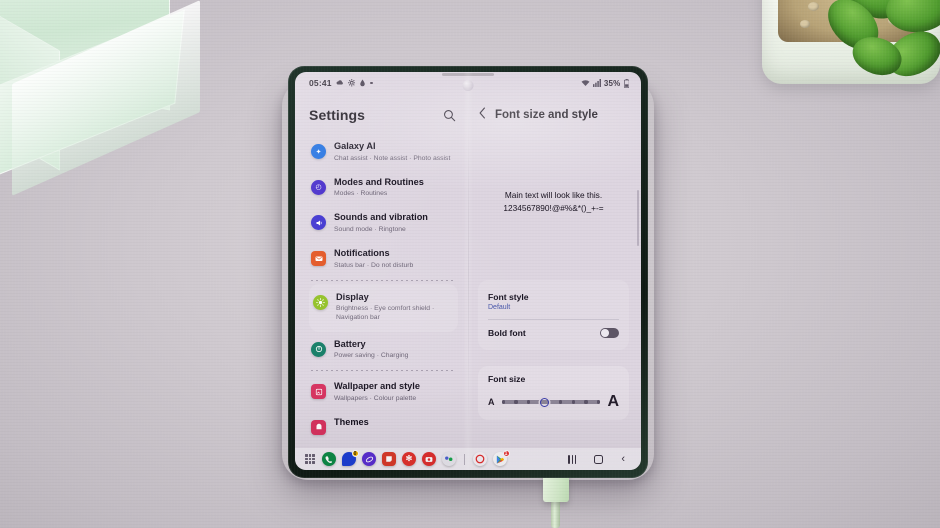 This screenshot has width=940, height=528. Describe the element at coordinates (501, 458) in the screenshot. I see `play-store-icon: 1` at that location.